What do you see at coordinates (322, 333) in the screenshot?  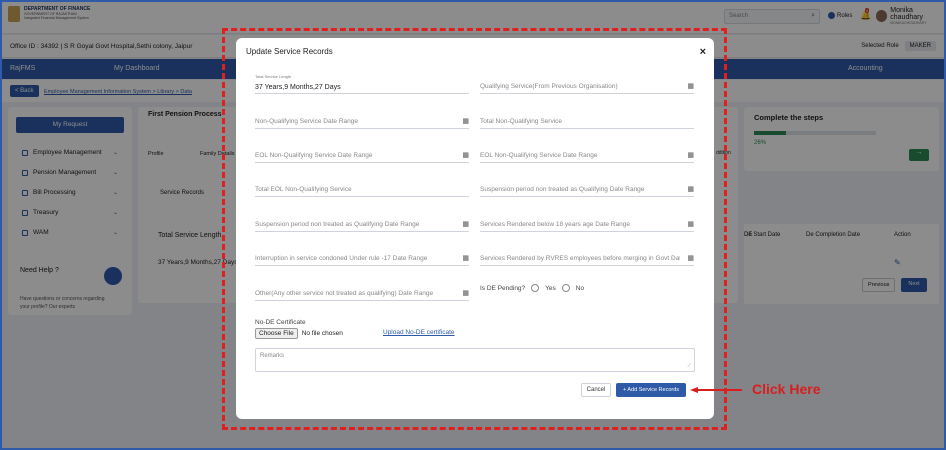 I see `no-file-chosen: No file chosen` at bounding box center [322, 333].